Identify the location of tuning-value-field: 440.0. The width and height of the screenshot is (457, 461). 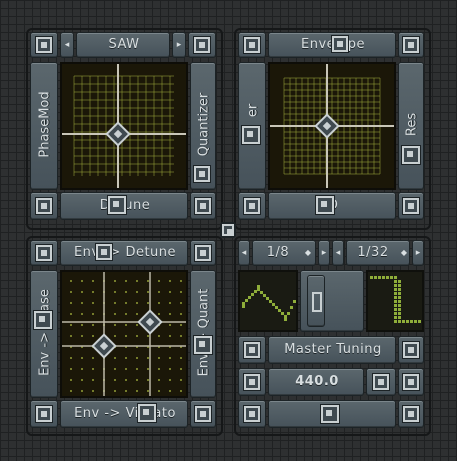
(316, 382).